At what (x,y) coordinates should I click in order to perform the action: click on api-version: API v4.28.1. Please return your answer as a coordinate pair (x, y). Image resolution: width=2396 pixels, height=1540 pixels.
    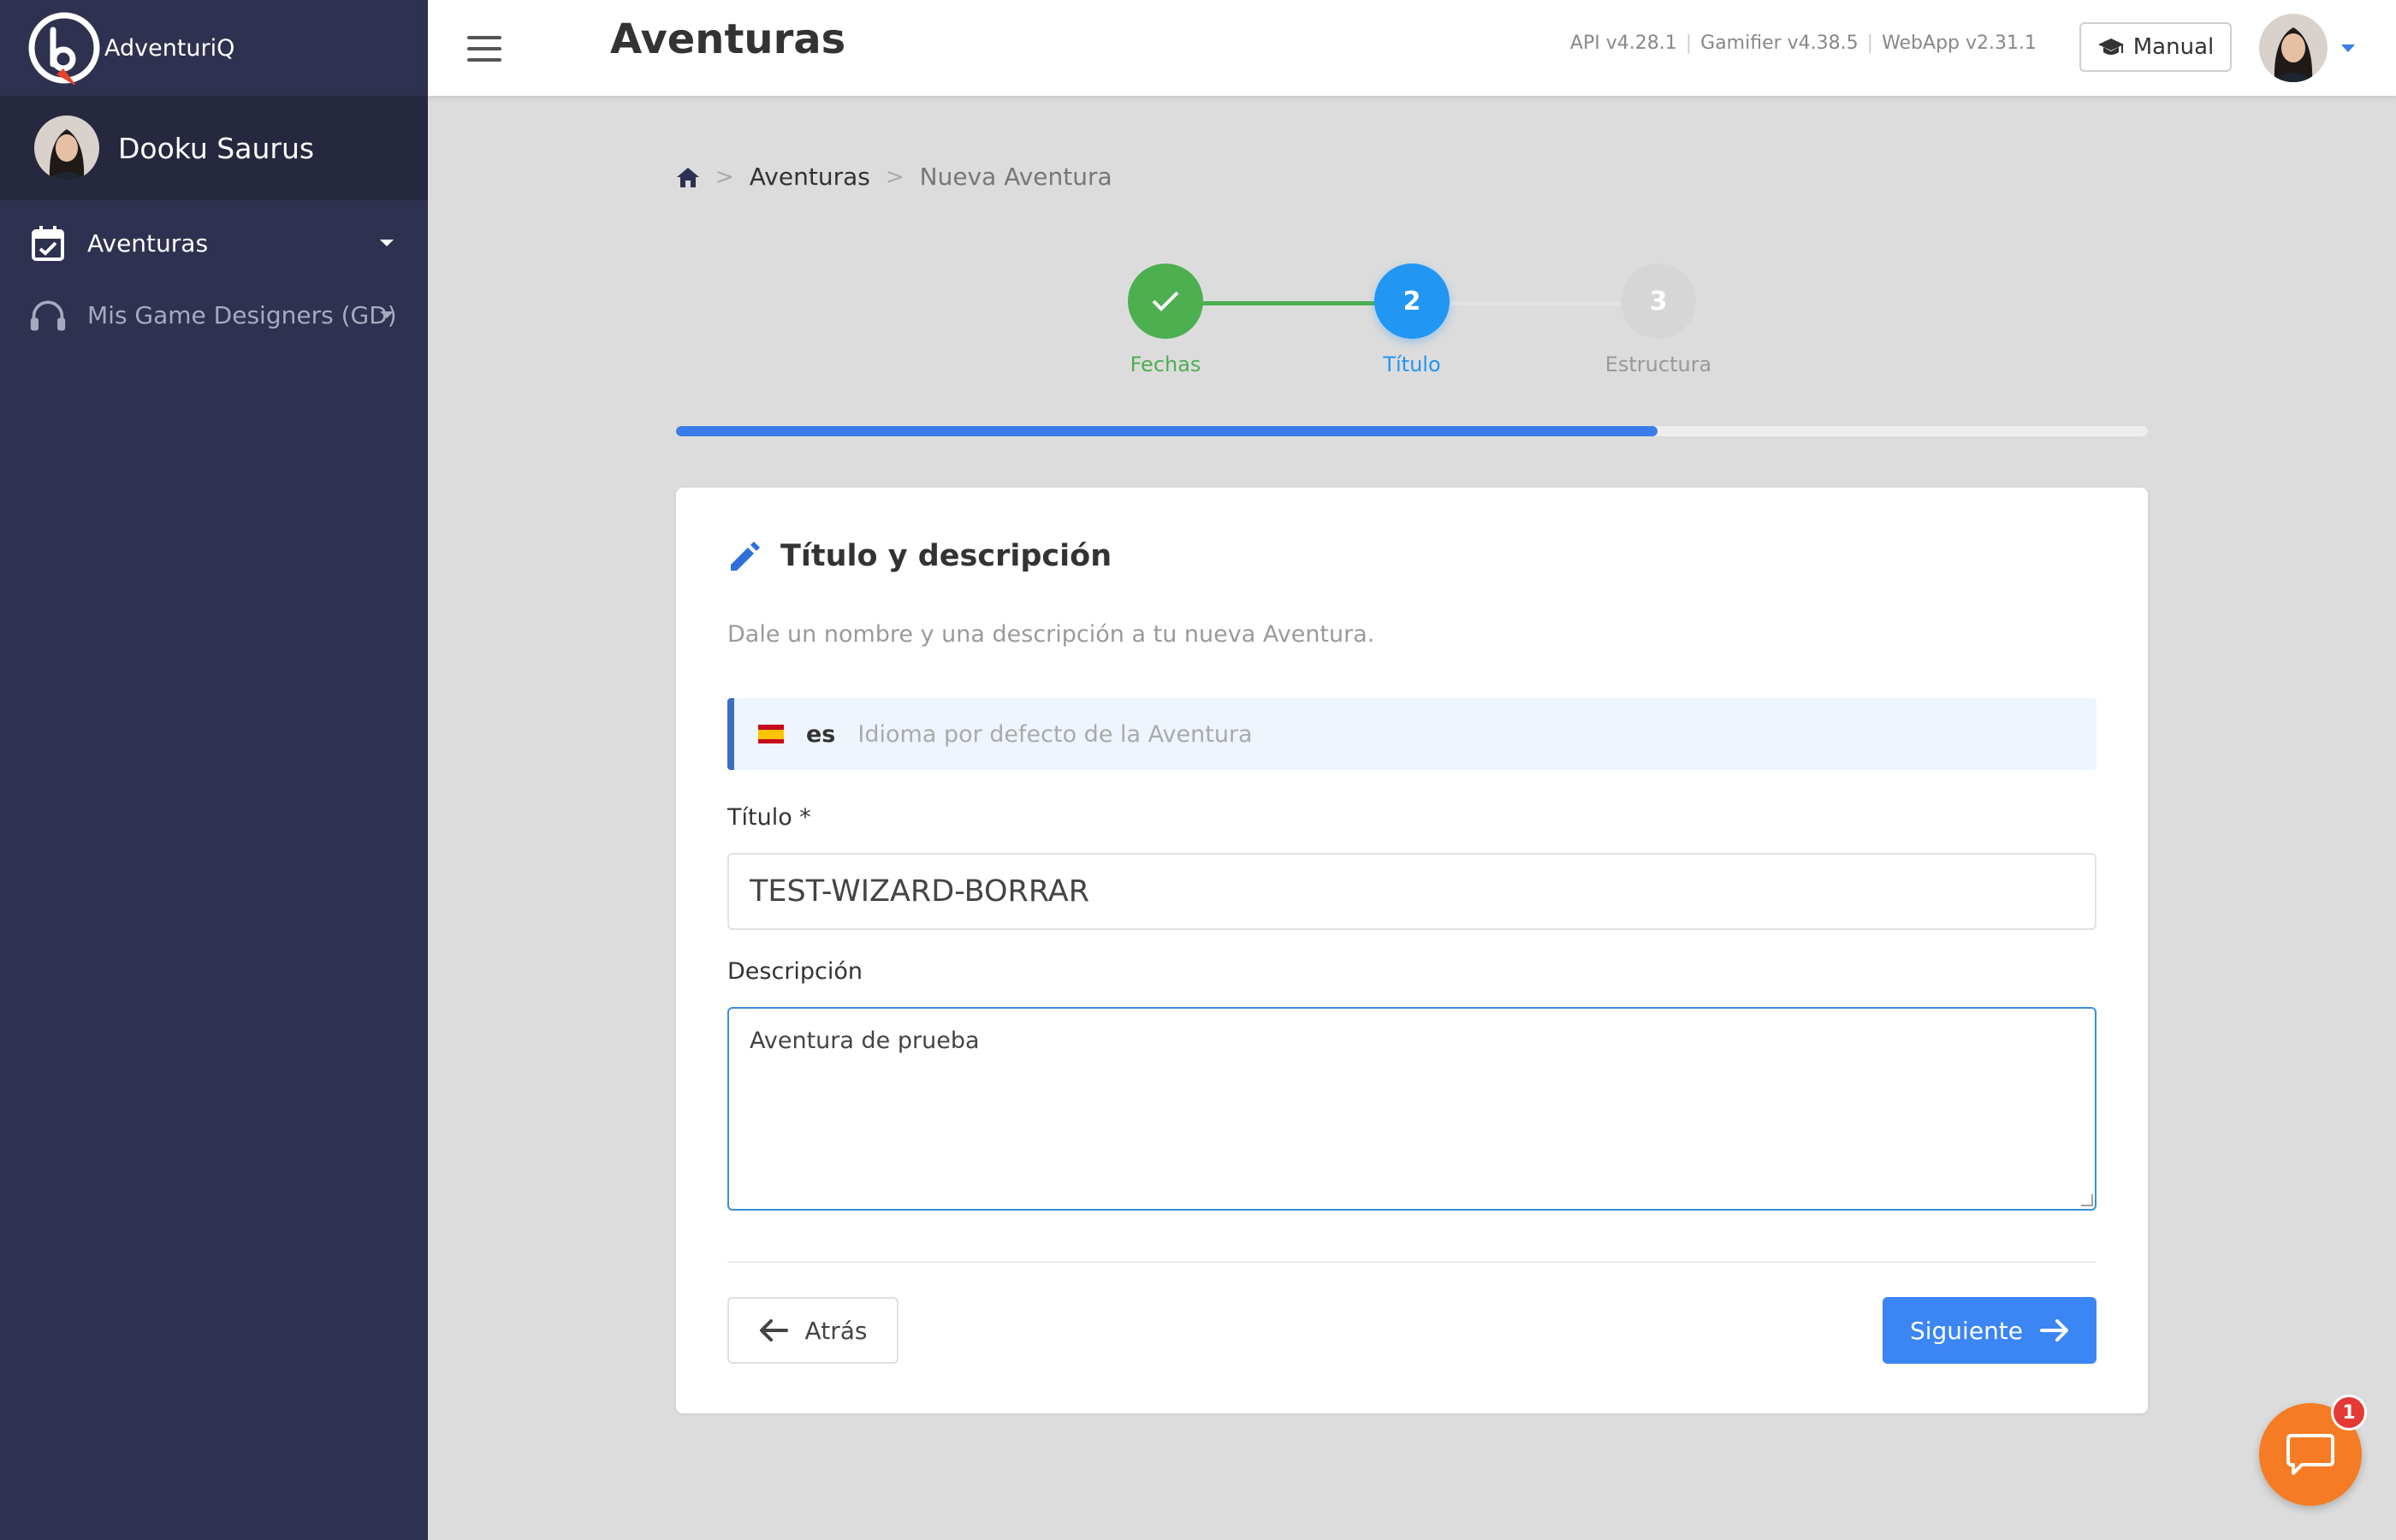
    Looking at the image, I should click on (1623, 43).